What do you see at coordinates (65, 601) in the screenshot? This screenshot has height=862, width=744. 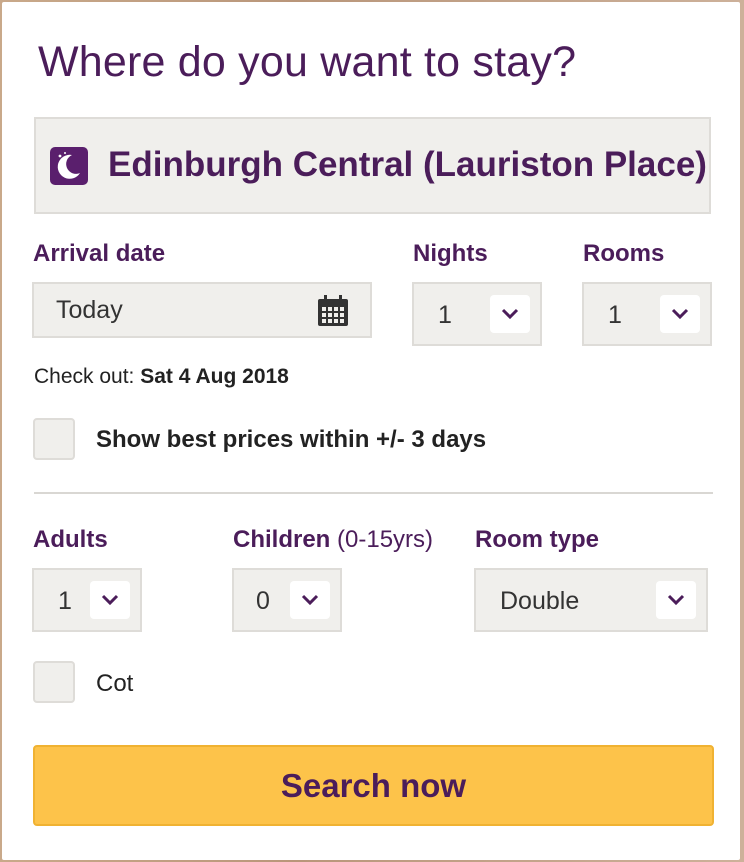 I see `adults-value: 1` at bounding box center [65, 601].